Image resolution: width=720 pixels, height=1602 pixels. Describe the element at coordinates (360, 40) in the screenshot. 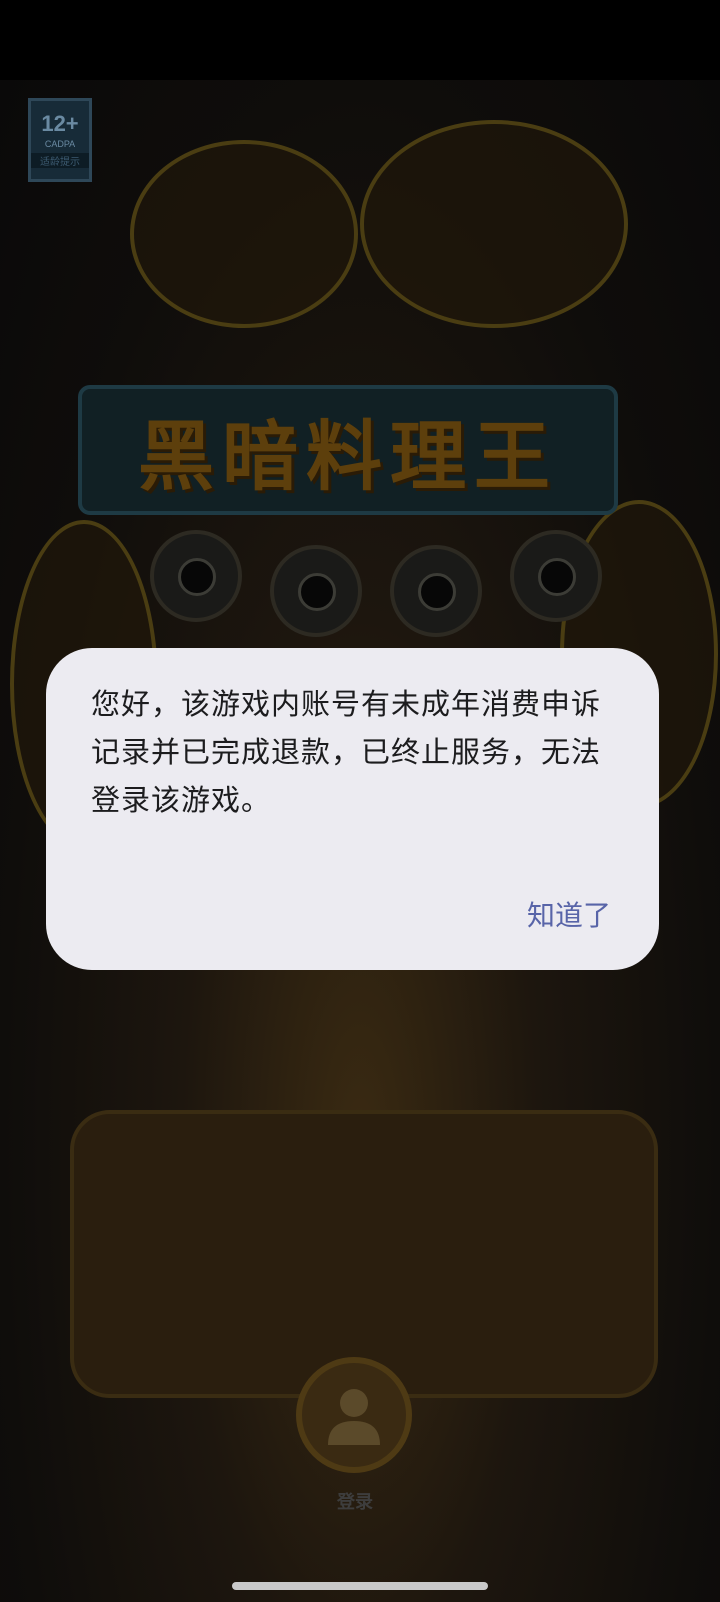

I see `status-bar` at that location.